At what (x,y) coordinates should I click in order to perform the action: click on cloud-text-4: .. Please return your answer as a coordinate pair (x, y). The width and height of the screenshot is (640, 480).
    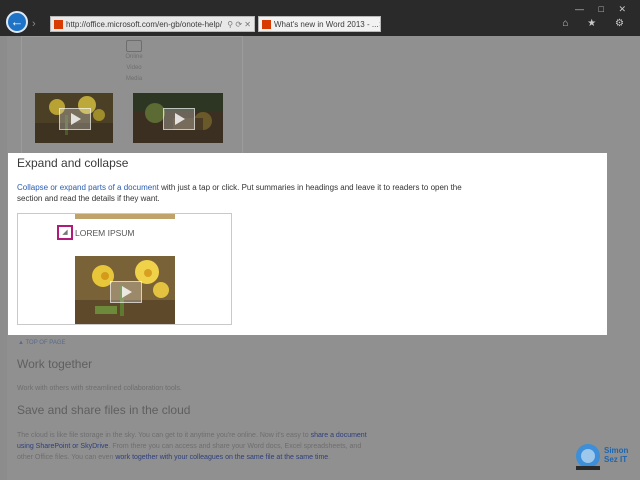
    Looking at the image, I should click on (329, 457).